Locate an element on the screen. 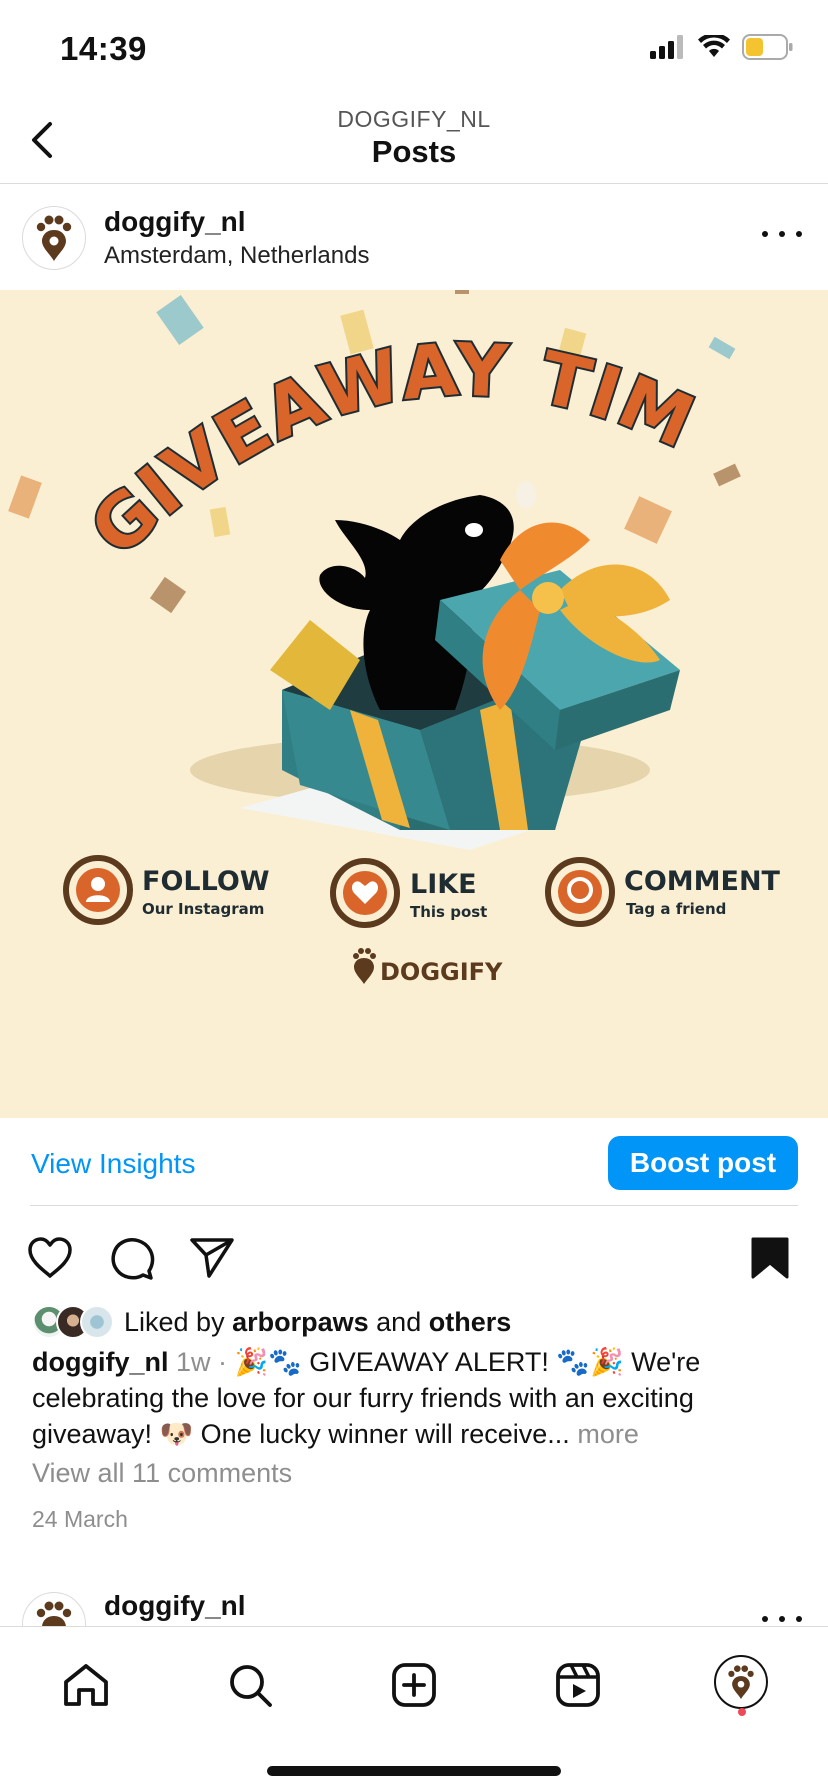 This screenshot has width=828, height=1792. notification-dot is located at coordinates (742, 1712).